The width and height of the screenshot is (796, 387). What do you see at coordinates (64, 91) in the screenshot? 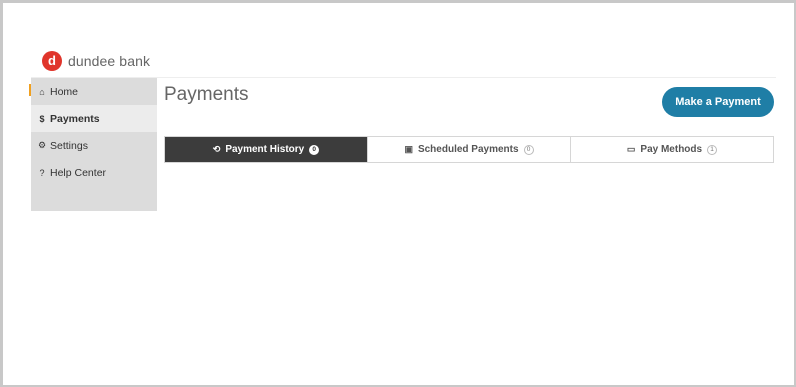
I see `sidebar-item-label: Home` at bounding box center [64, 91].